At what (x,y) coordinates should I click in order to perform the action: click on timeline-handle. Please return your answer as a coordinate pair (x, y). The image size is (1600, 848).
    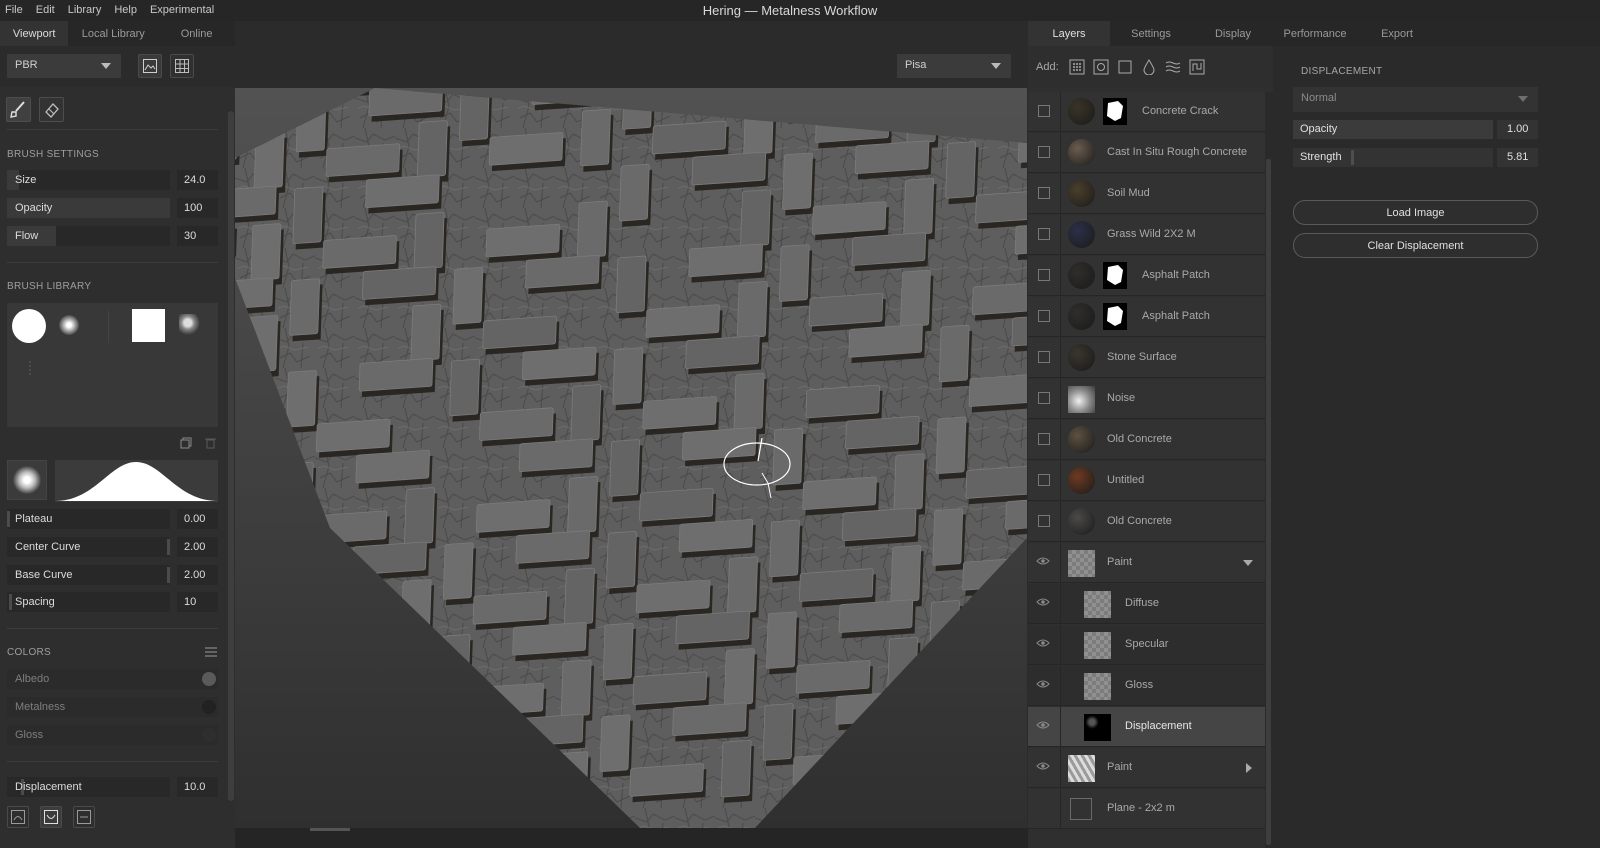
    Looking at the image, I should click on (330, 829).